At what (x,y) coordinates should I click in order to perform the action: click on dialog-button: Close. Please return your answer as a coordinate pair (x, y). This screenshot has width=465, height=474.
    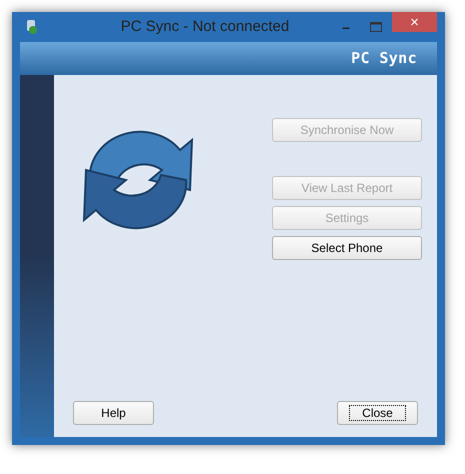
    Looking at the image, I should click on (377, 413).